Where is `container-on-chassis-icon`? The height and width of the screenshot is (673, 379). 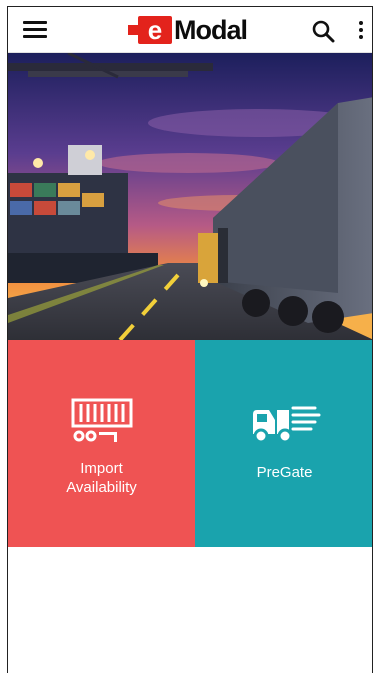
container-on-chassis-icon is located at coordinates (102, 423).